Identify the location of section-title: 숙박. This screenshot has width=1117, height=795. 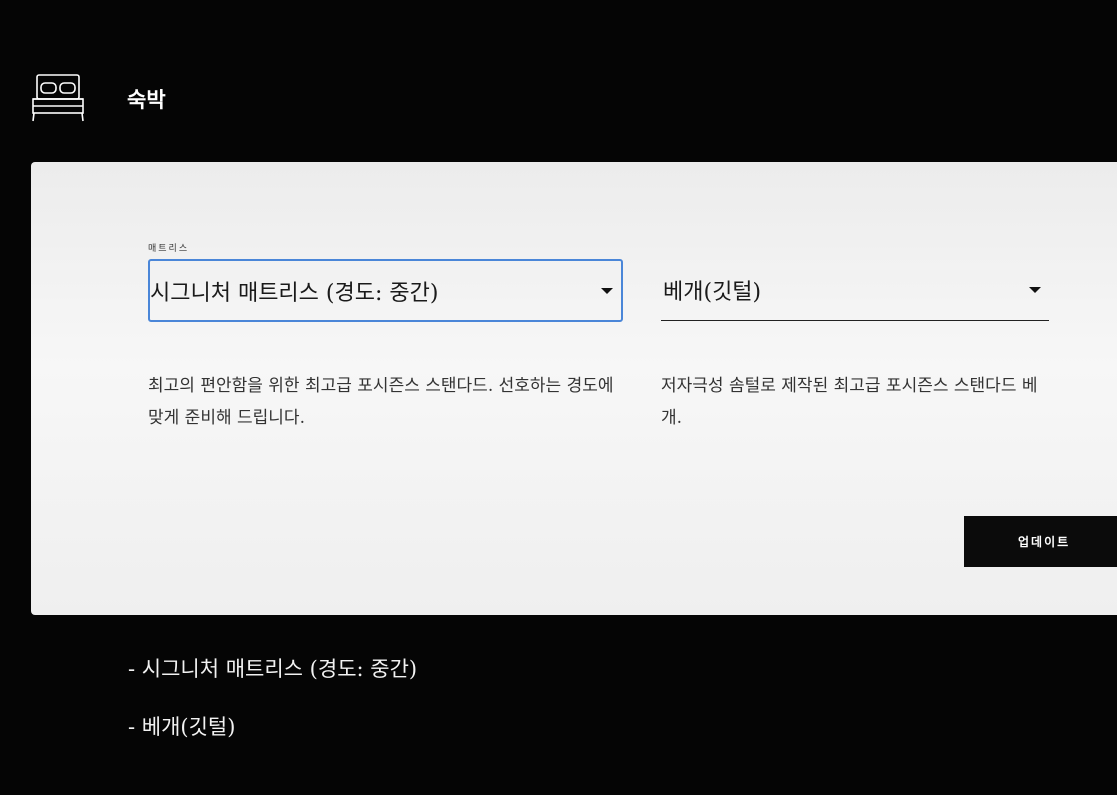
(146, 100).